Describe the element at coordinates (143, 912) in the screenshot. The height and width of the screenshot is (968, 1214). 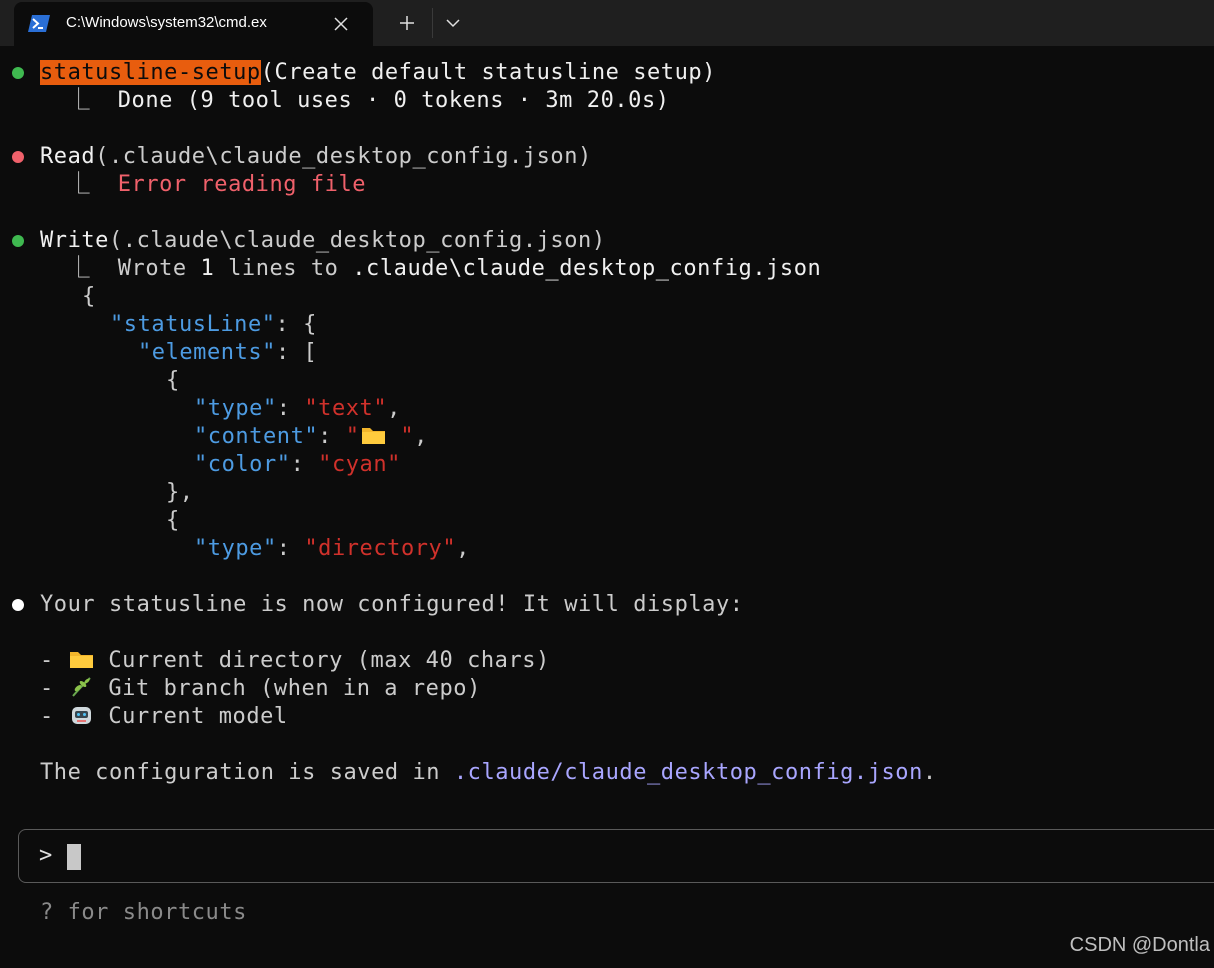
I see `shortcuts-hint: ? for shortcuts` at that location.